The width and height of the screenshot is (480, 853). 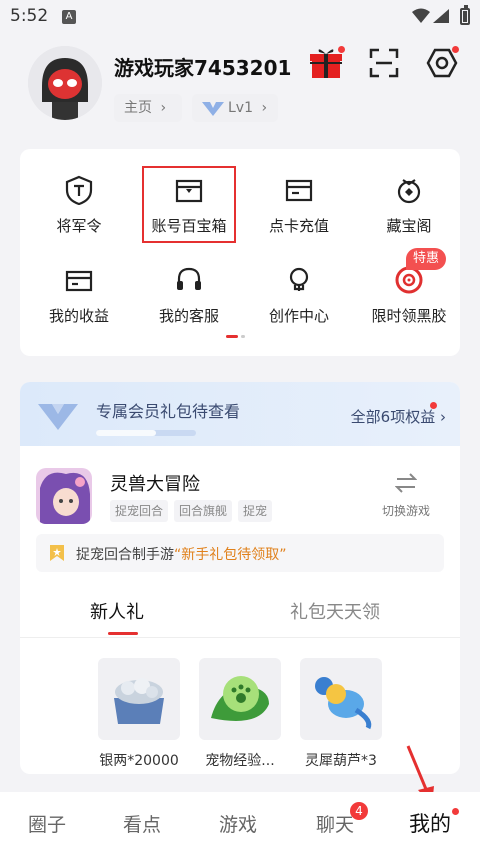 I want to click on shield-t-icon, so click(x=79, y=190).